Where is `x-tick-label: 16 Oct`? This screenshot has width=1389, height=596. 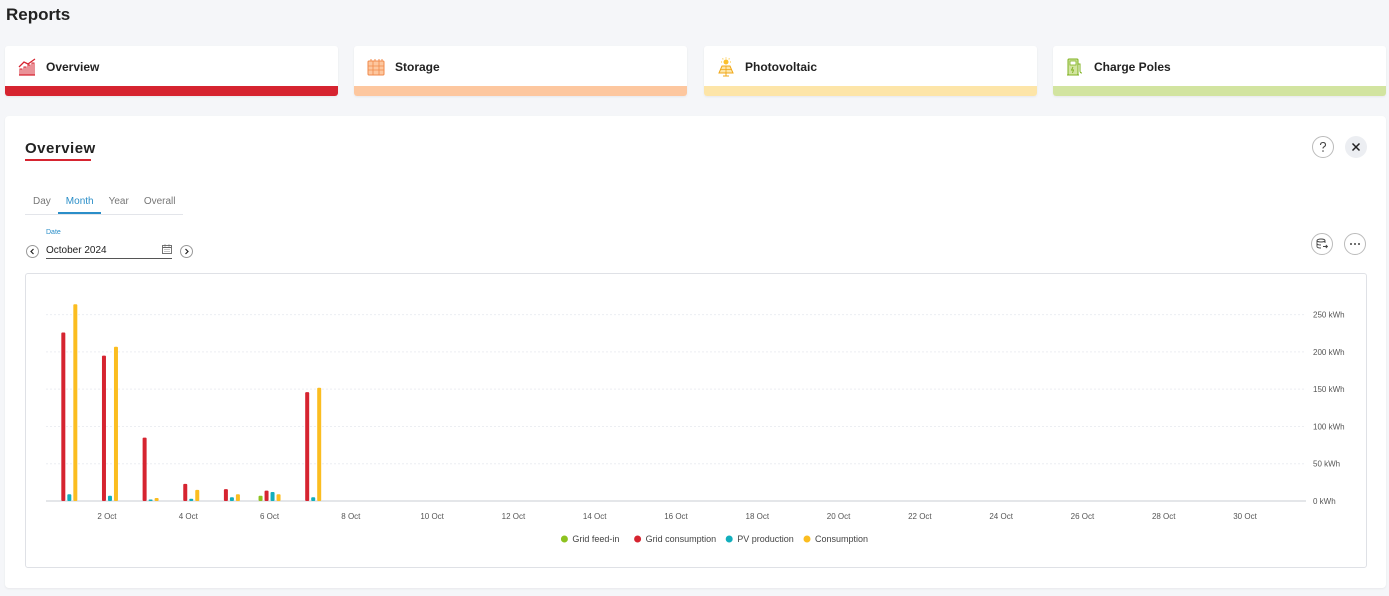 x-tick-label: 16 Oct is located at coordinates (676, 516).